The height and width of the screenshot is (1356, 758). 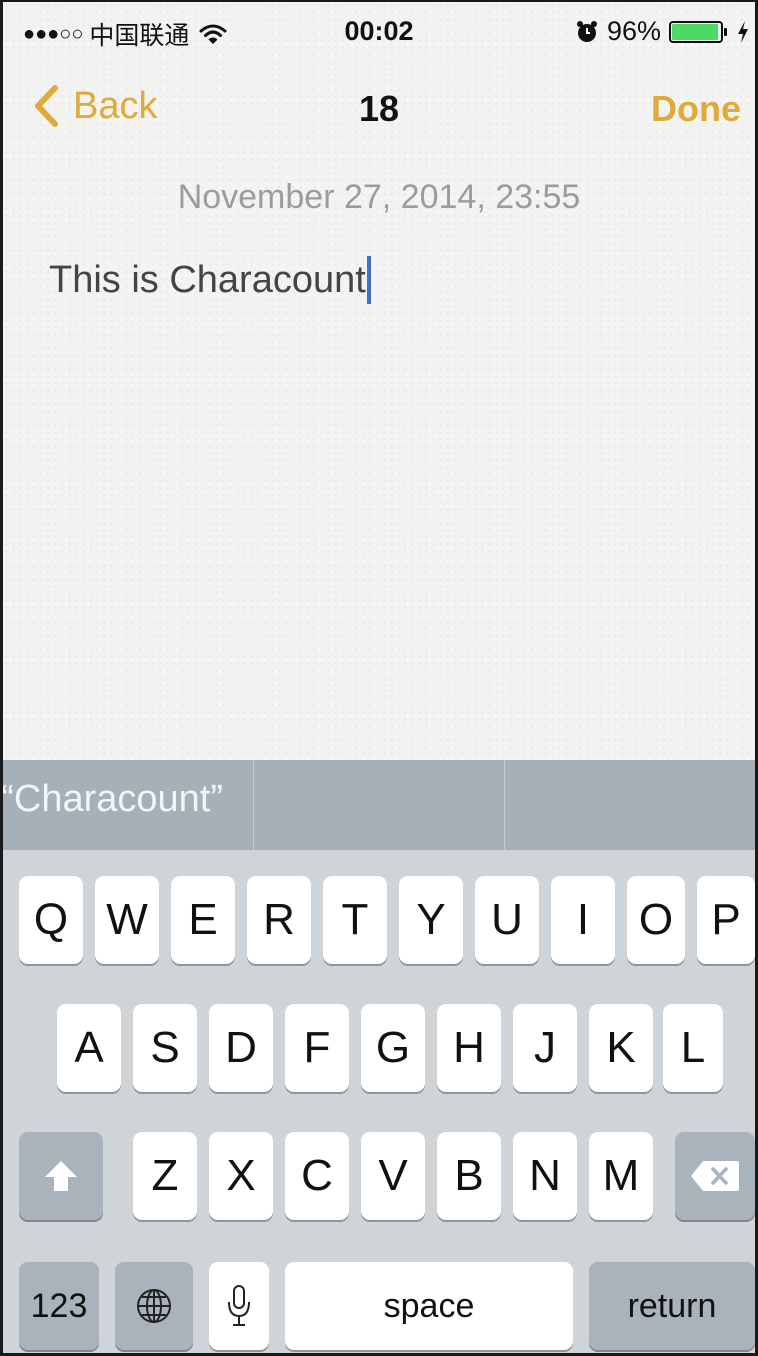 I want to click on key-f: F, so click(x=317, y=1048).